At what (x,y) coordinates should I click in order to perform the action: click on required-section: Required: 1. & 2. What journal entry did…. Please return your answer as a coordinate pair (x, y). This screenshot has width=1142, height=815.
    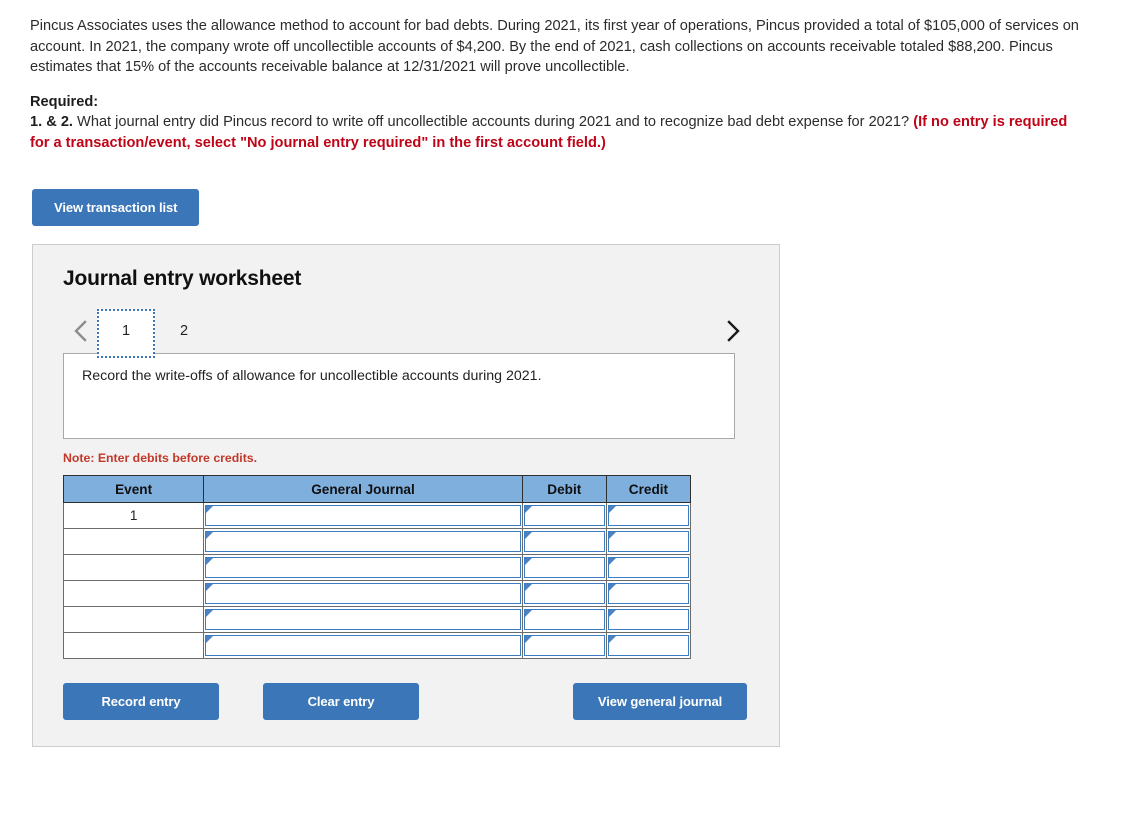
    Looking at the image, I should click on (560, 116).